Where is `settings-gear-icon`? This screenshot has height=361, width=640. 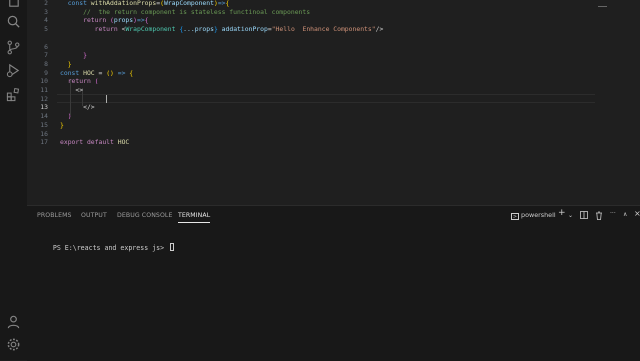
settings-gear-icon is located at coordinates (13, 344).